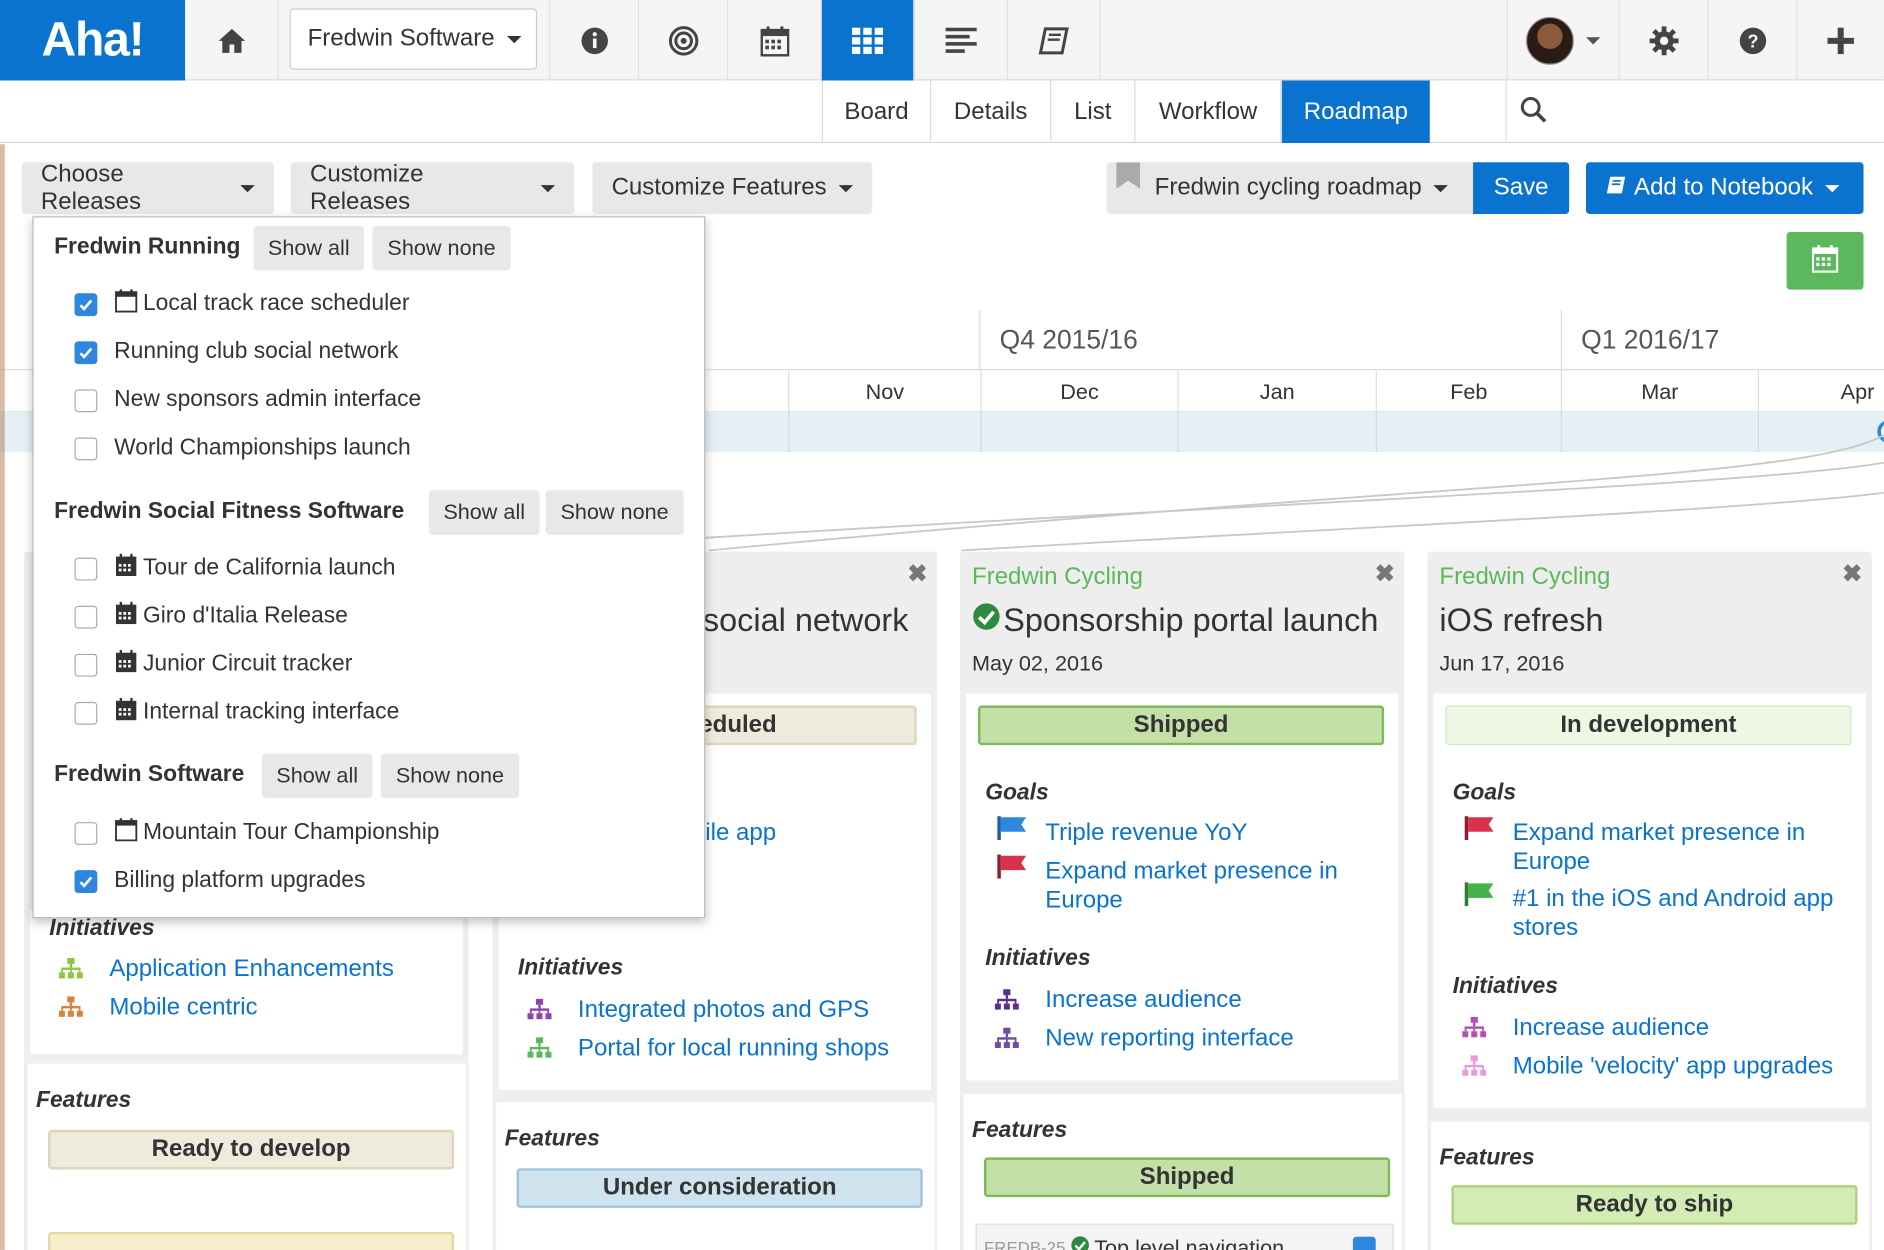 The height and width of the screenshot is (1250, 1884). What do you see at coordinates (775, 40) in the screenshot?
I see `calendar-button` at bounding box center [775, 40].